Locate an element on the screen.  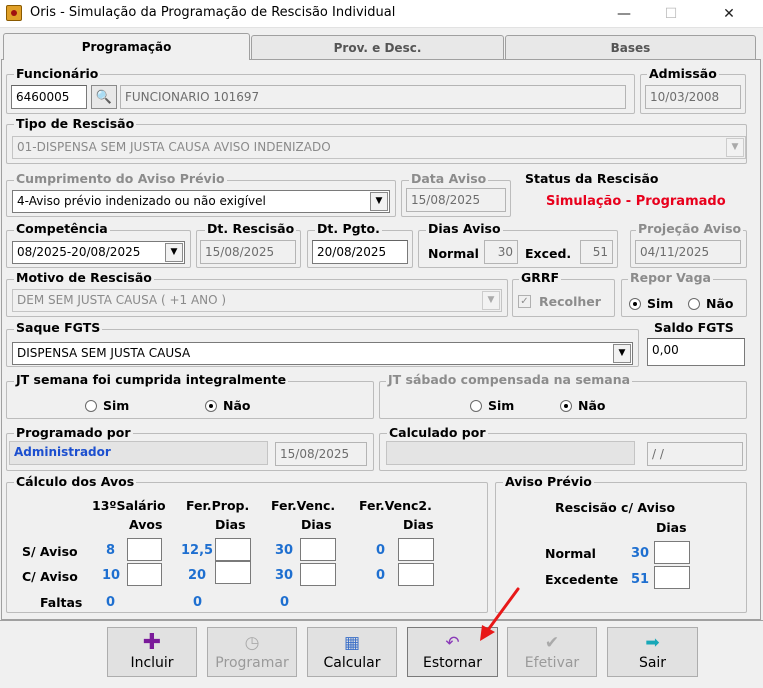
funcionario-code-input: 6460005 is located at coordinates (49, 97).